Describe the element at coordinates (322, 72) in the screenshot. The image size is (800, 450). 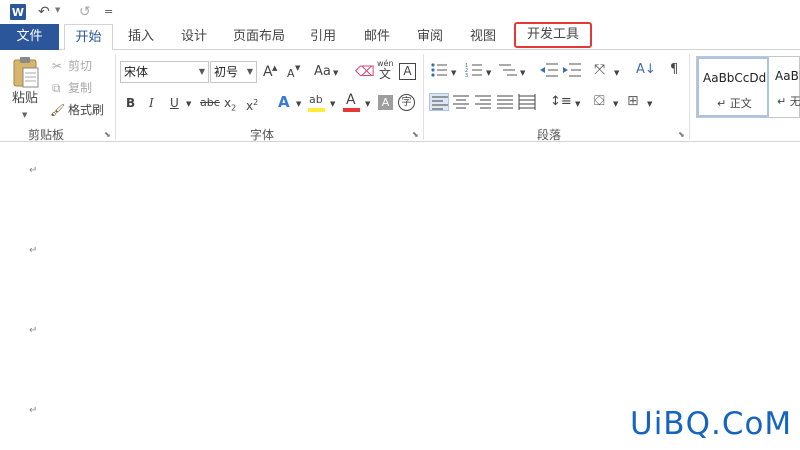
I see `change-case-button: Aa` at that location.